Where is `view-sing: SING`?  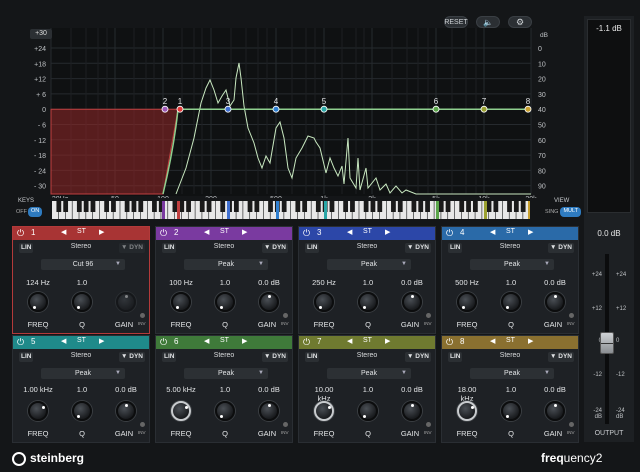 view-sing: SING is located at coordinates (551, 212).